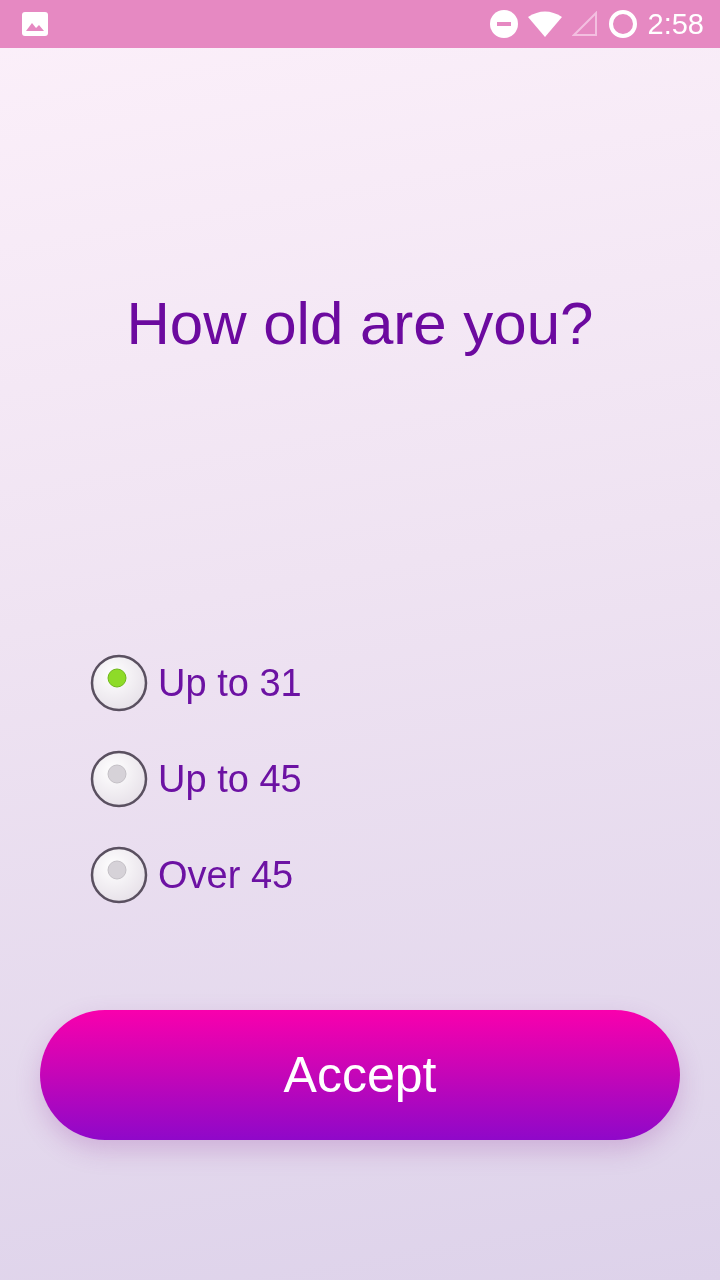 The height and width of the screenshot is (1280, 720). What do you see at coordinates (503, 24) in the screenshot?
I see `do-not-disturb-icon` at bounding box center [503, 24].